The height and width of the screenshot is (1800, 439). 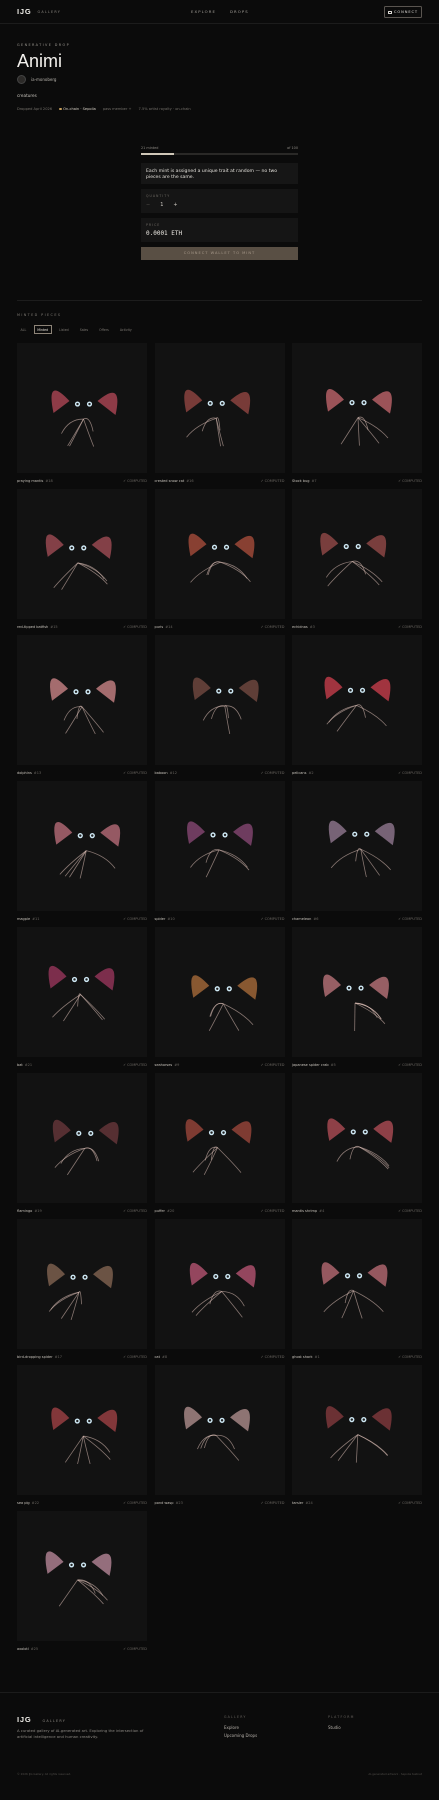 I want to click on piece-card: axolotl #25 ✓COMPUTED, so click(x=82, y=1584).